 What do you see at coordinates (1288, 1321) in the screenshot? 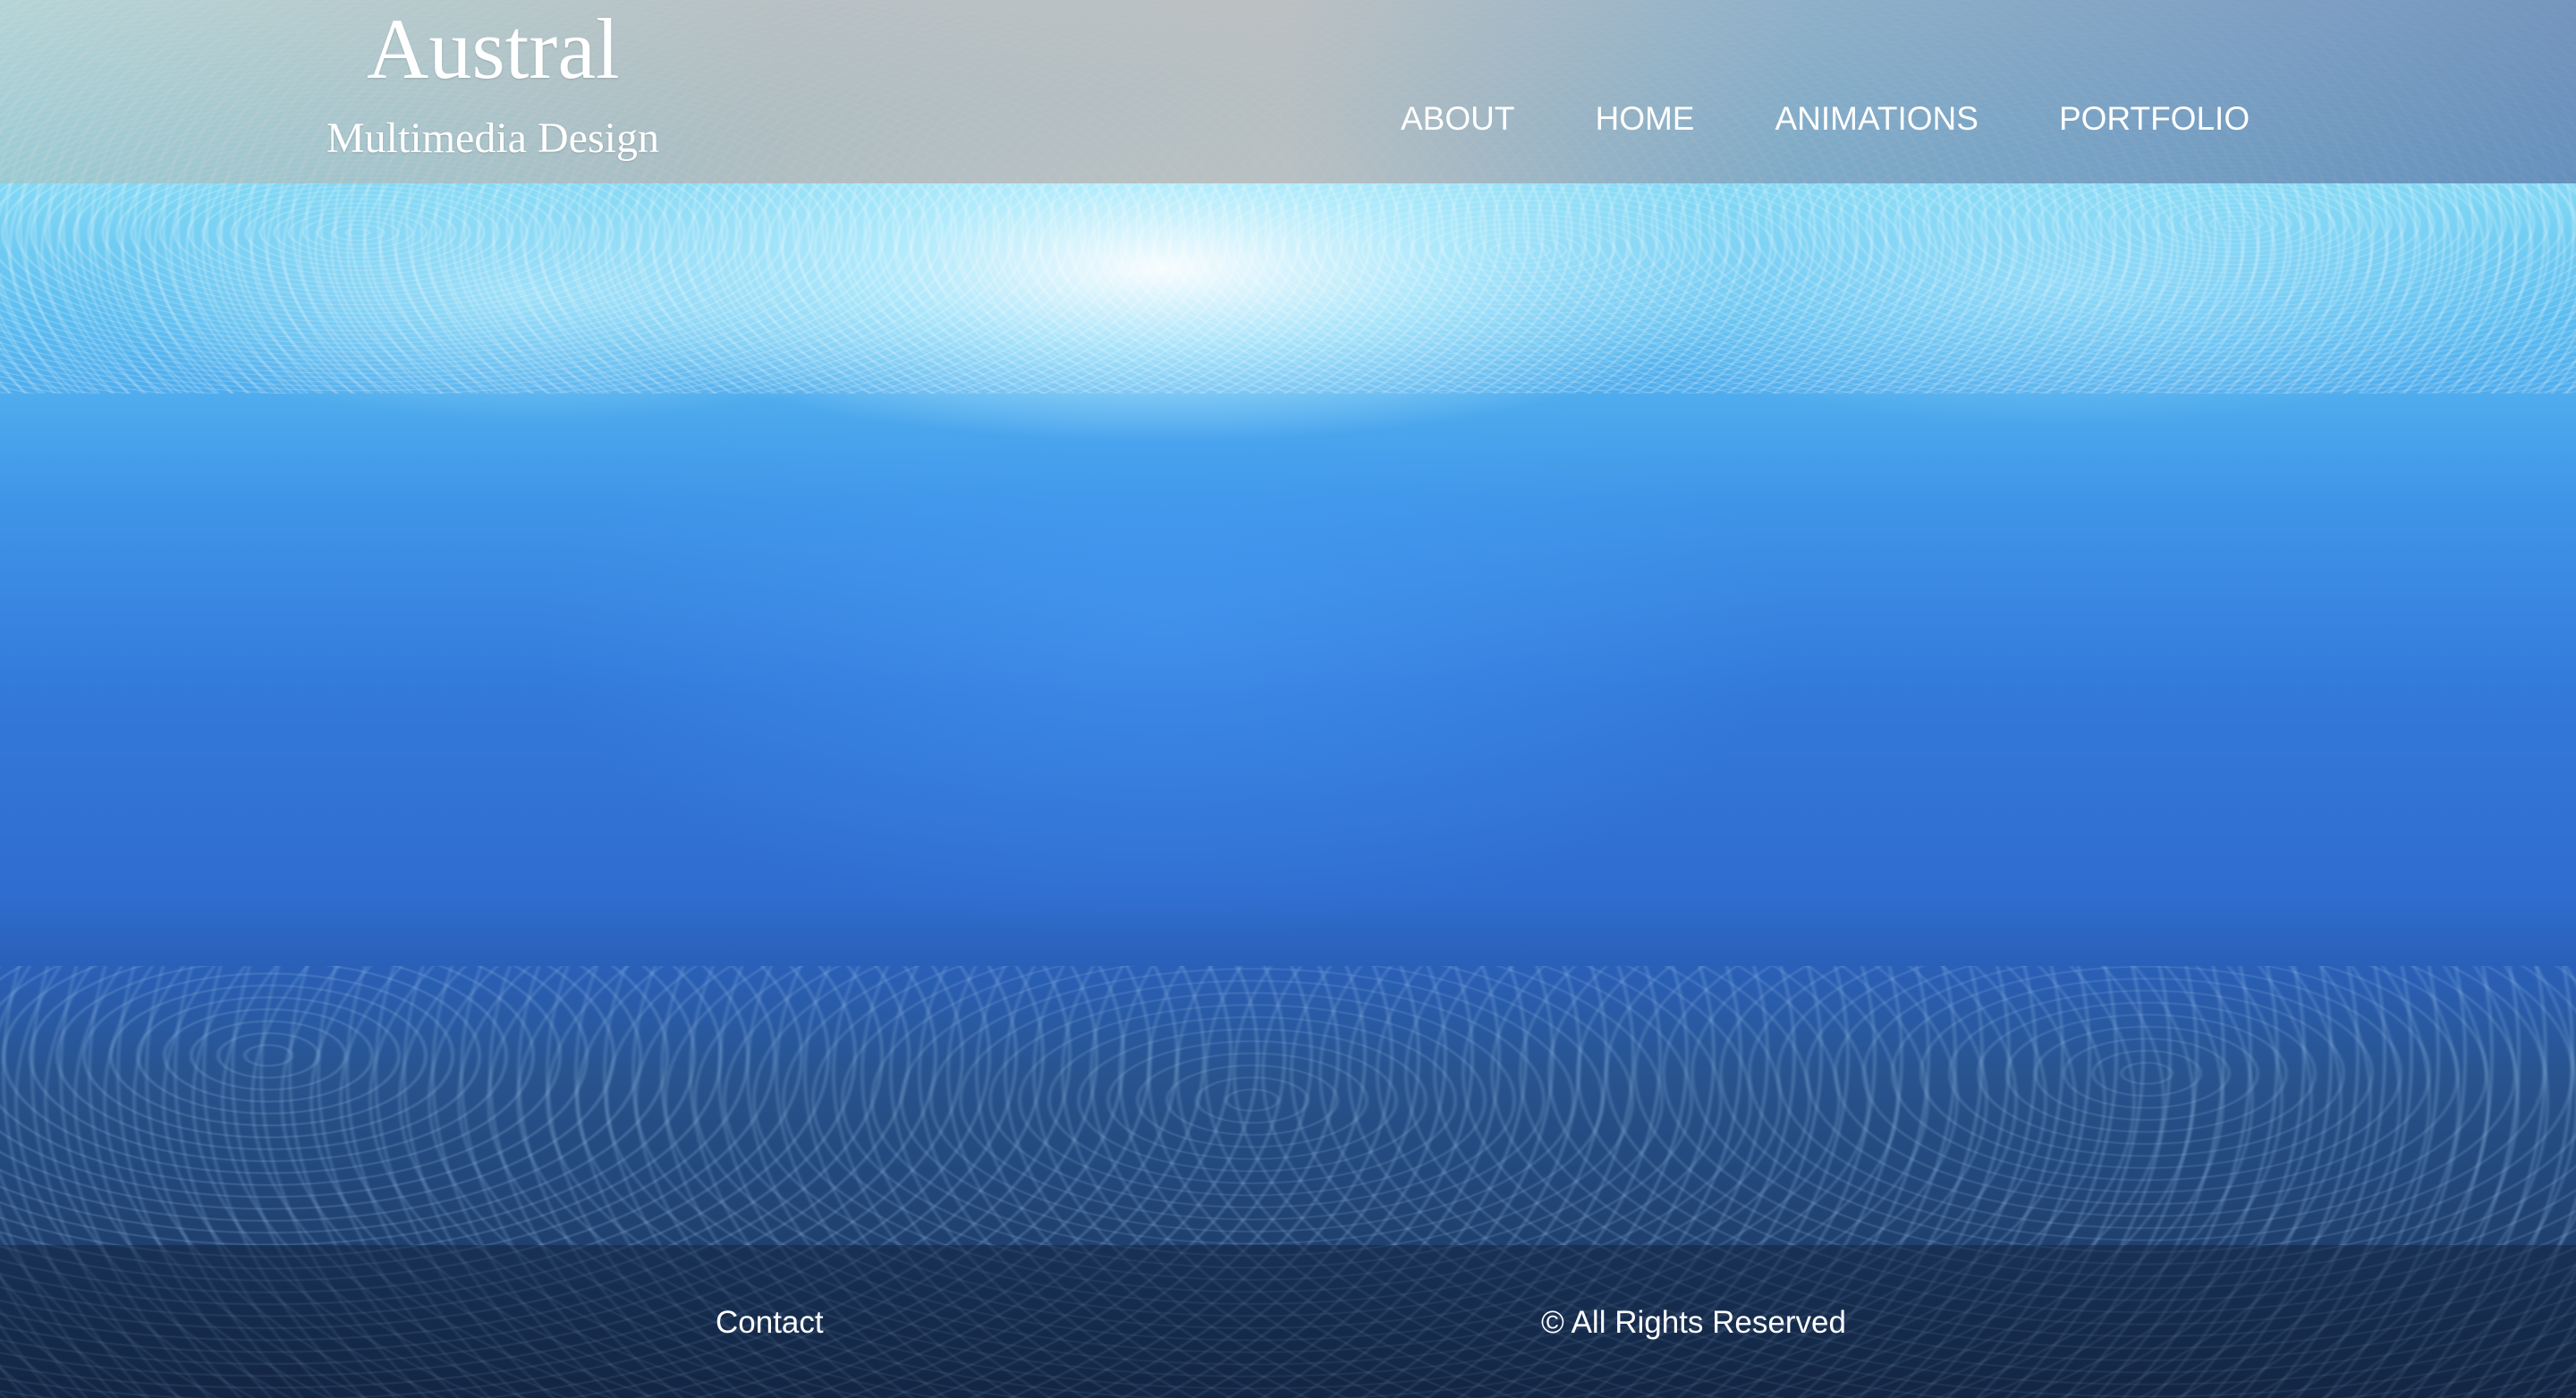
I see `site-footer: Contact © All Rights Reserved` at bounding box center [1288, 1321].